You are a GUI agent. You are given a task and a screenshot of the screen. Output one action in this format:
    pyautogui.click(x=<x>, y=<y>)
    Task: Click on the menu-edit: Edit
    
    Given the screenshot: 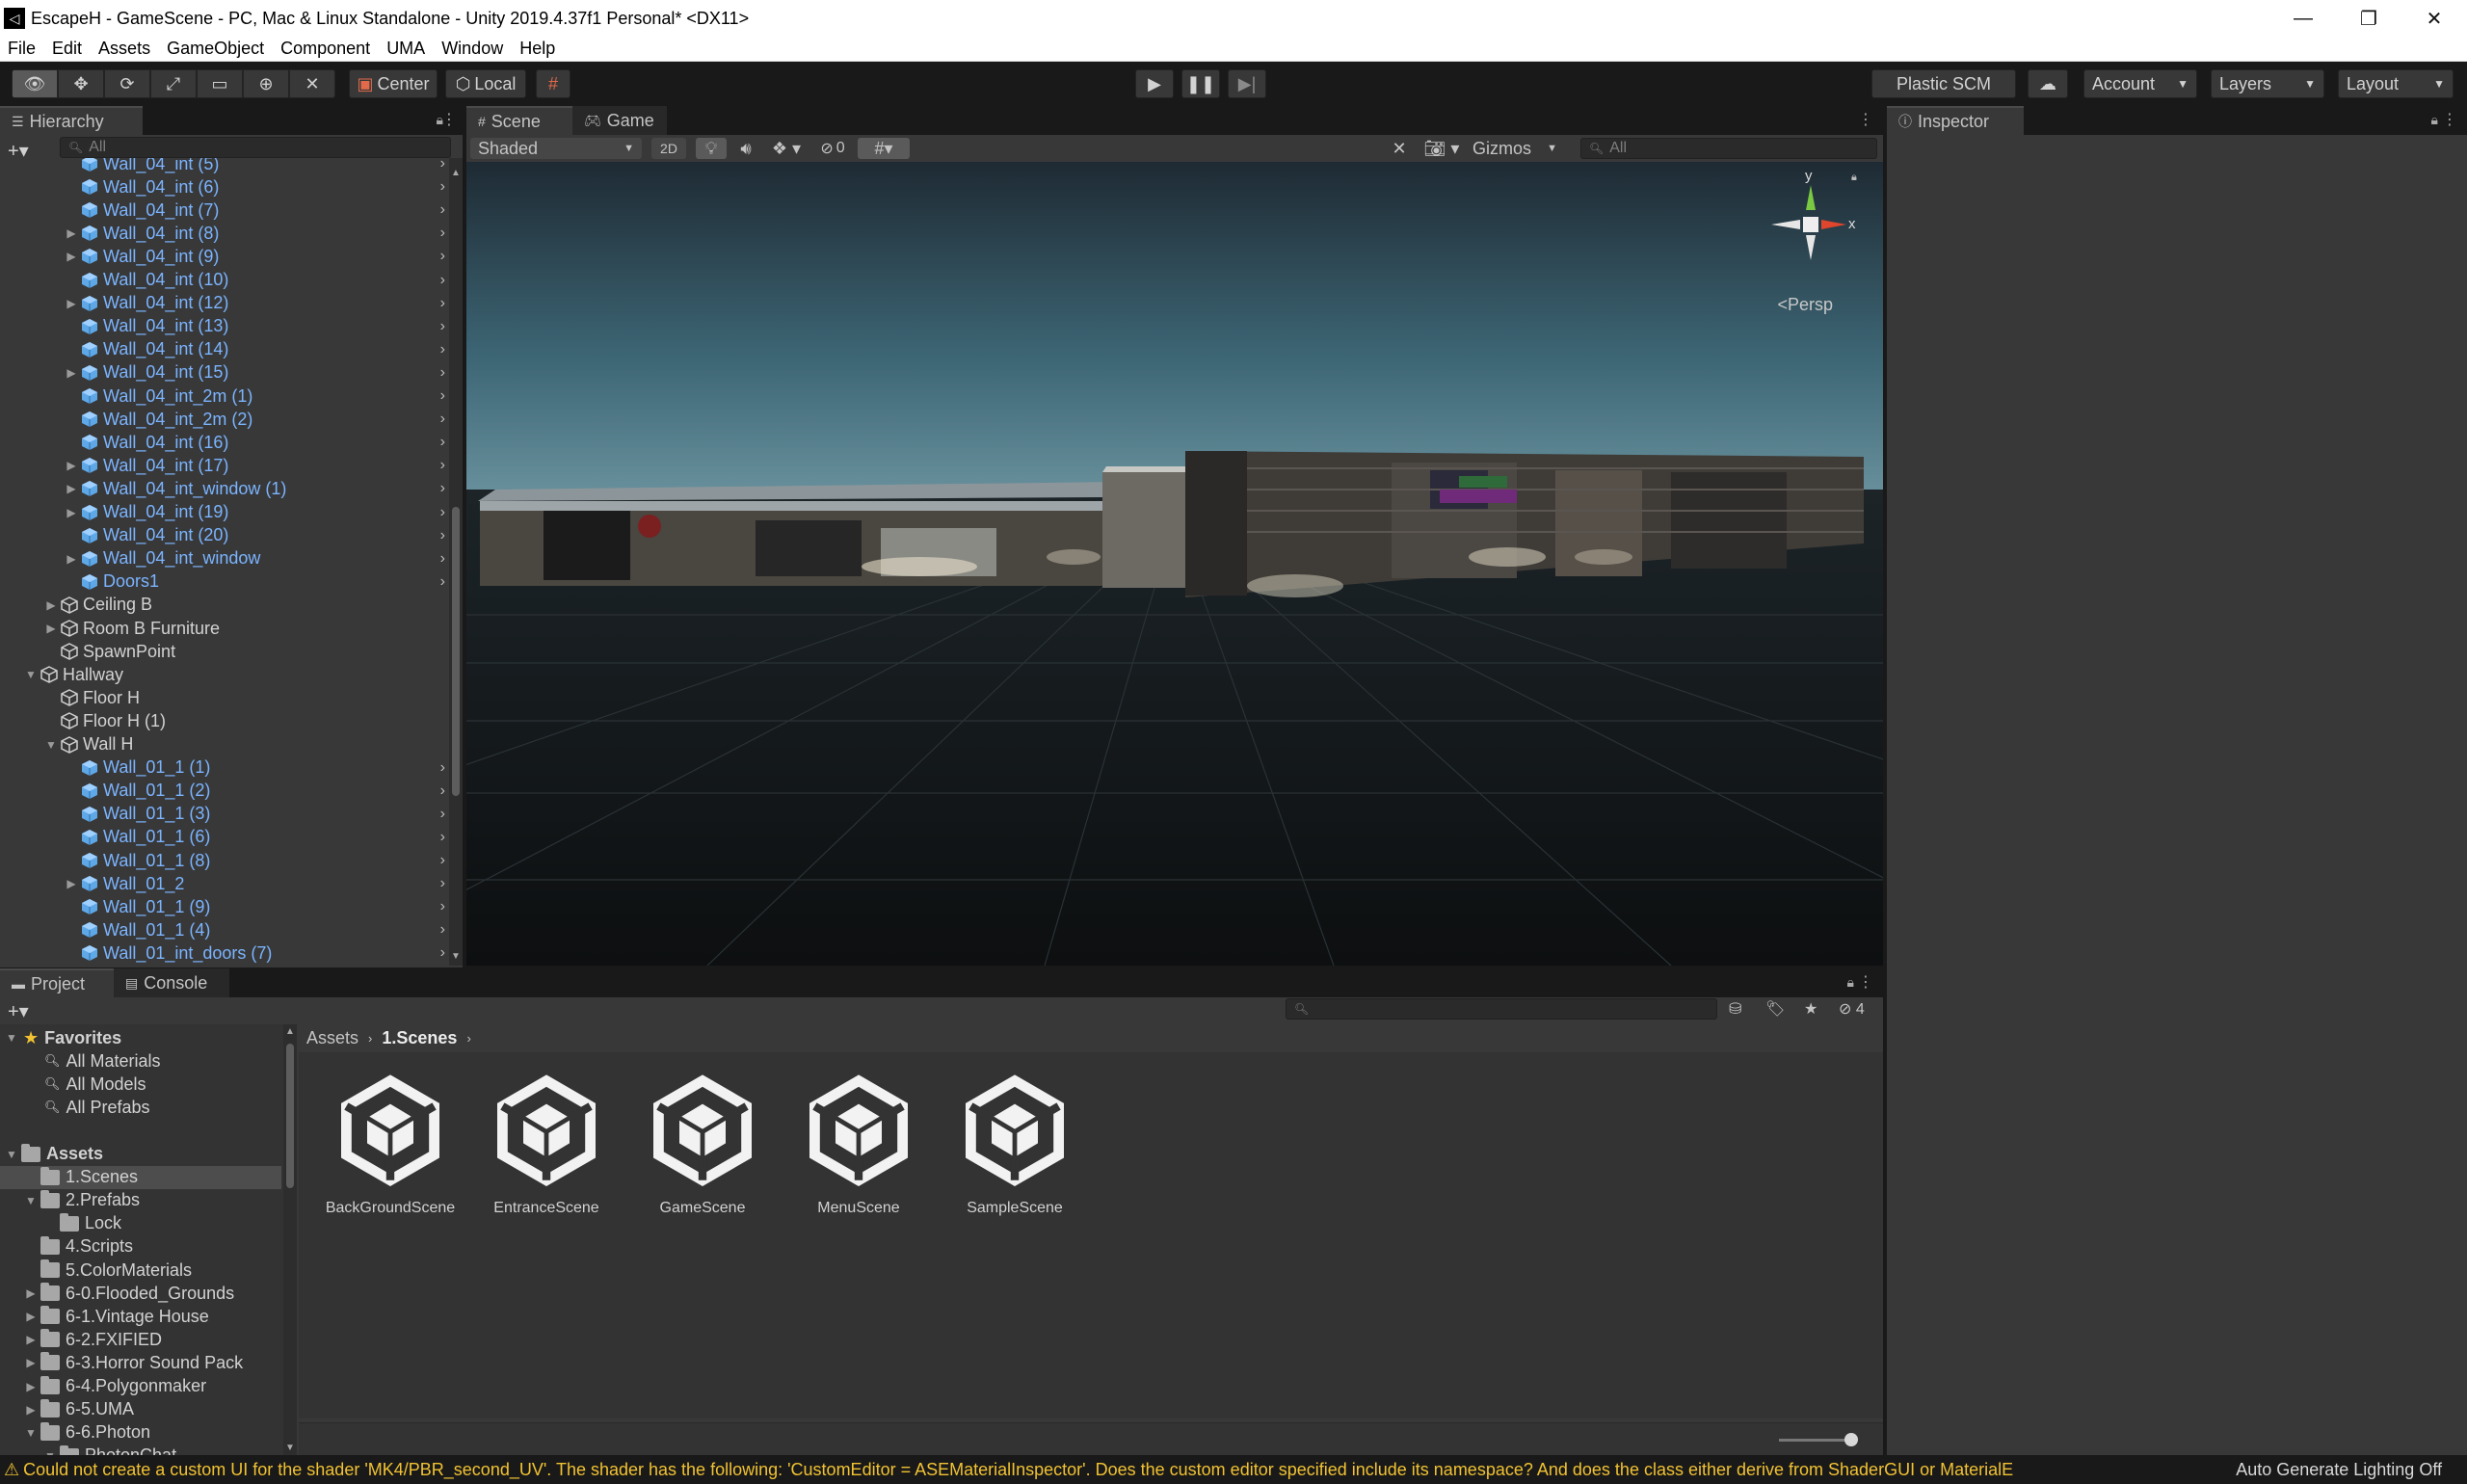 What is the action you would take?
    pyautogui.click(x=67, y=49)
    